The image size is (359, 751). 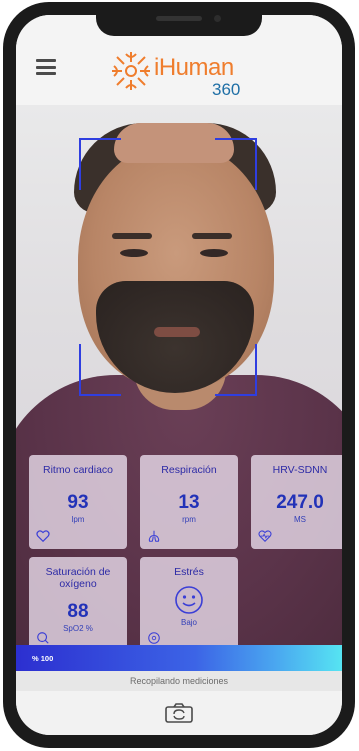 What do you see at coordinates (179, 22) in the screenshot?
I see `phone-notch` at bounding box center [179, 22].